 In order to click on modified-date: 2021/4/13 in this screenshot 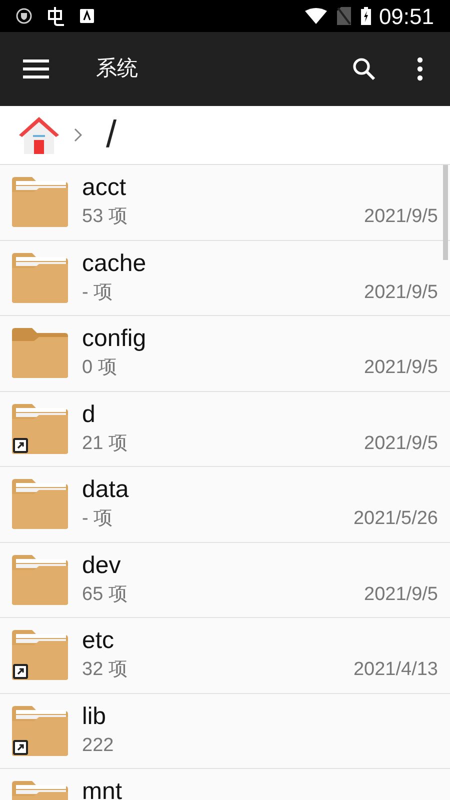, I will do `click(395, 670)`.